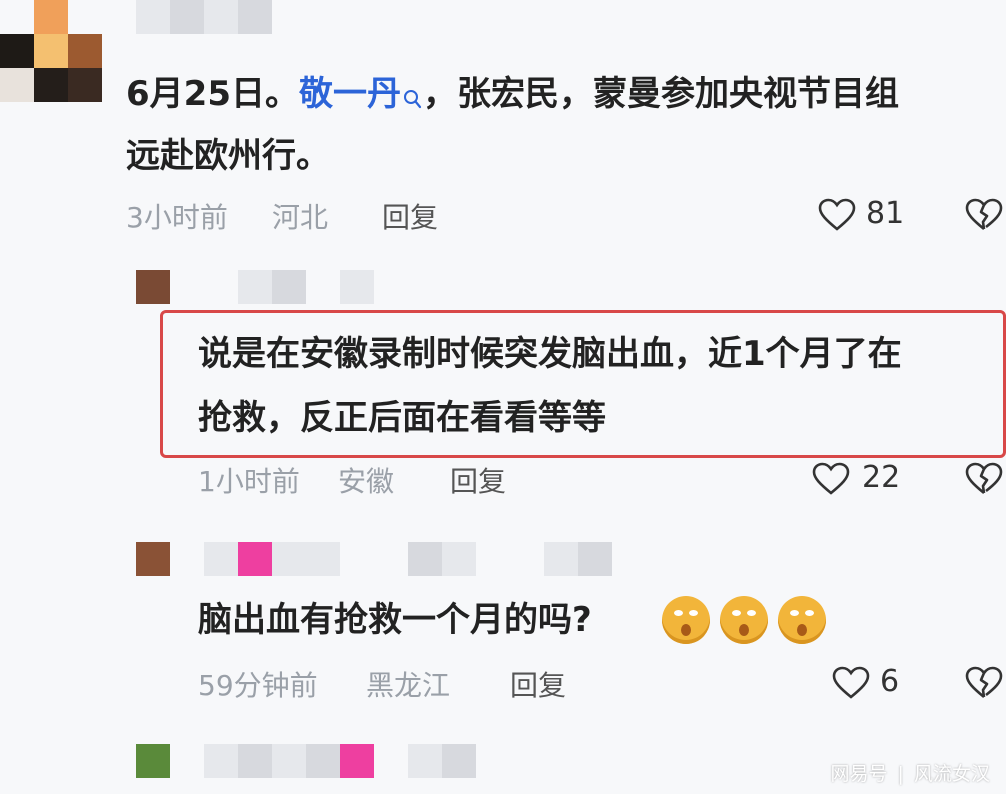 The height and width of the screenshot is (794, 1006). What do you see at coordinates (258, 685) in the screenshot?
I see `timestamp: 59分钟前` at bounding box center [258, 685].